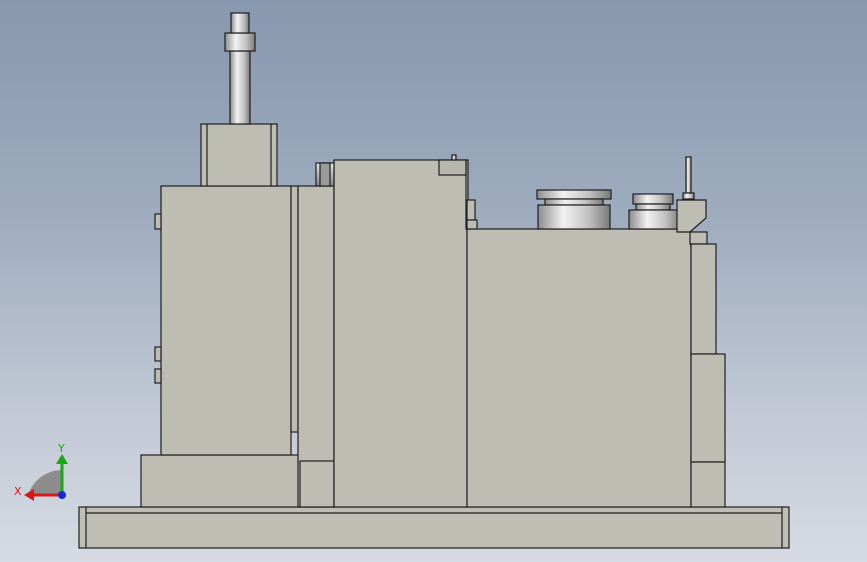 This screenshot has width=867, height=562. I want to click on y-axis-arrow-icon, so click(62, 459).